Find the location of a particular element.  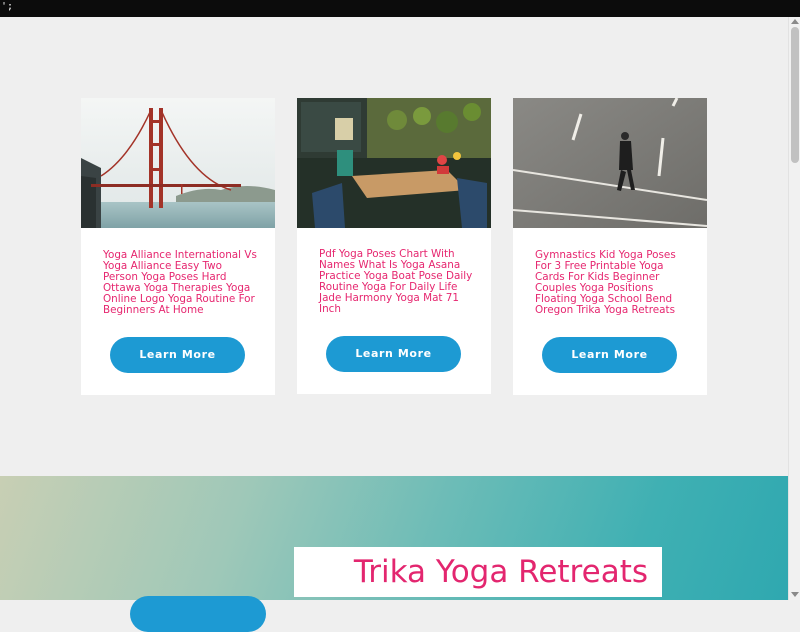

page-scrollbar is located at coordinates (794, 308).